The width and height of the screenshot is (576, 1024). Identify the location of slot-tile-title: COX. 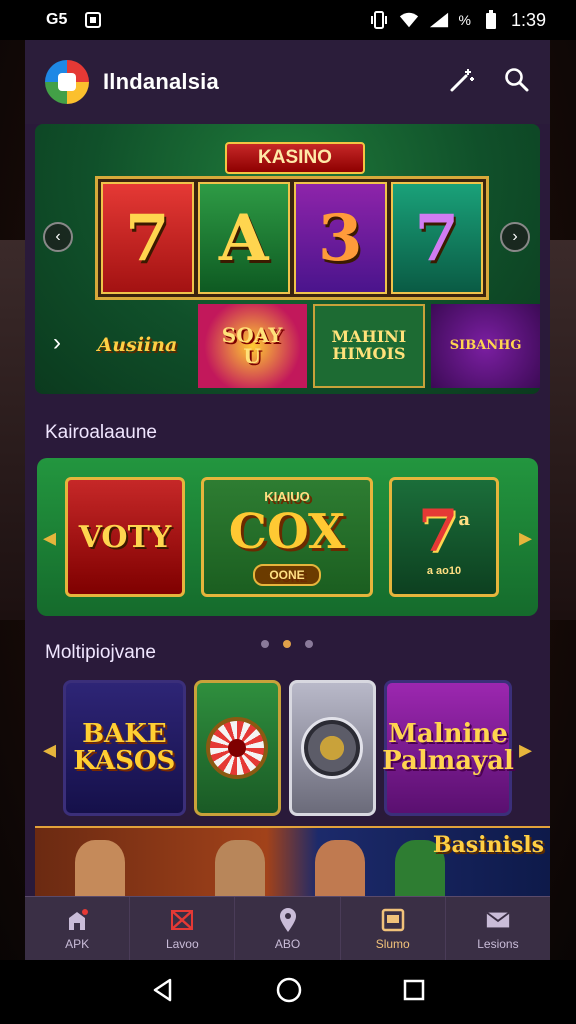
(287, 531).